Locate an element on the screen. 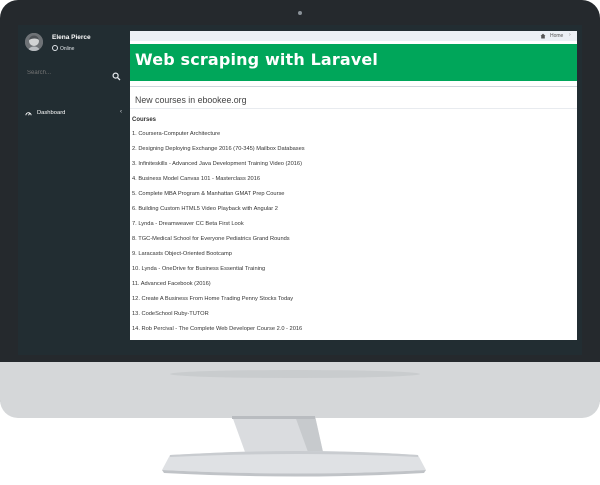 The height and width of the screenshot is (485, 600). sidebar-item-dashboard: Dashboard ‹ is located at coordinates (75, 116).